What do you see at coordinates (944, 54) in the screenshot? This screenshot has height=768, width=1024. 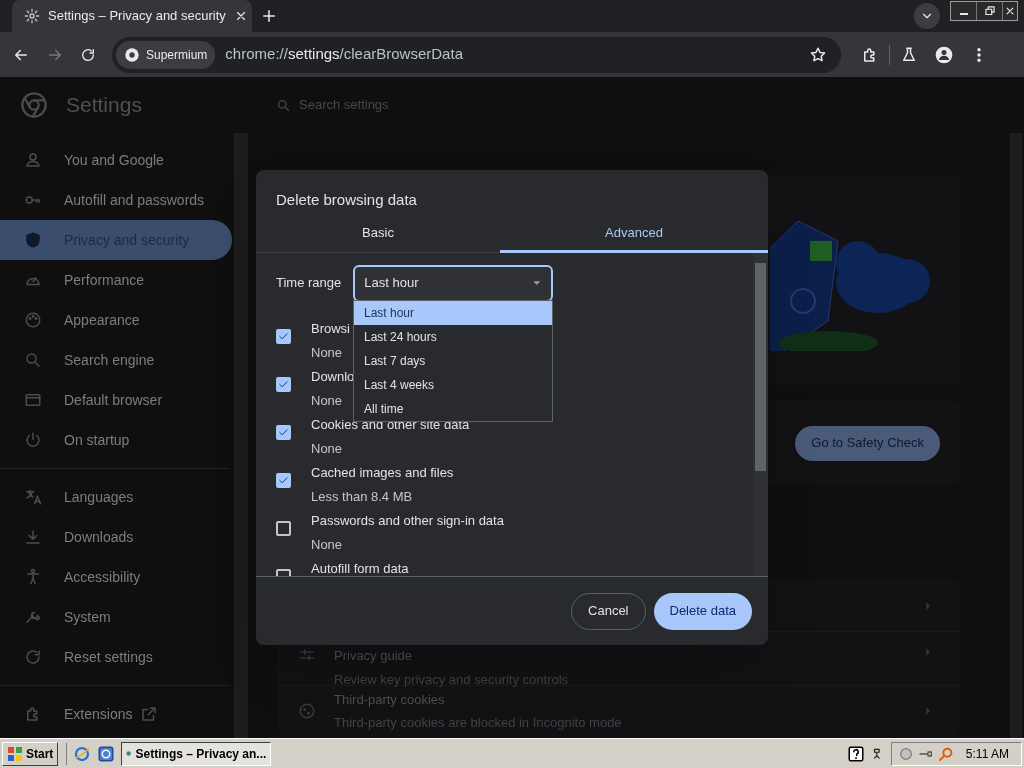 I see `profile-icon` at bounding box center [944, 54].